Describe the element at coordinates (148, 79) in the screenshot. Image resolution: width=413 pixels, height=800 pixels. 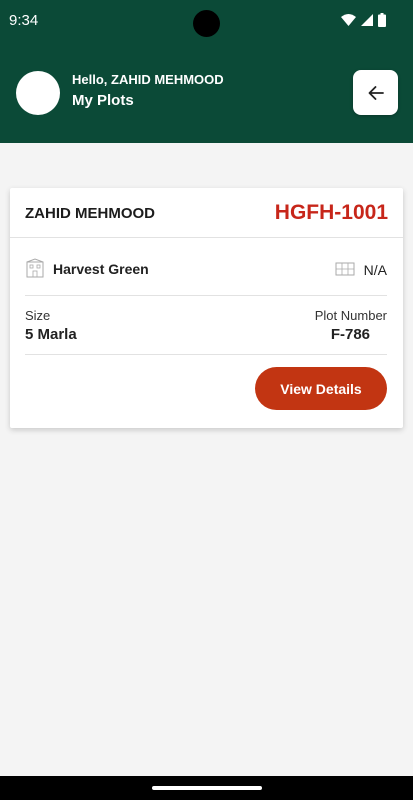
I see `greeting-text: Hello, ZAHID MEHMOOD` at that location.